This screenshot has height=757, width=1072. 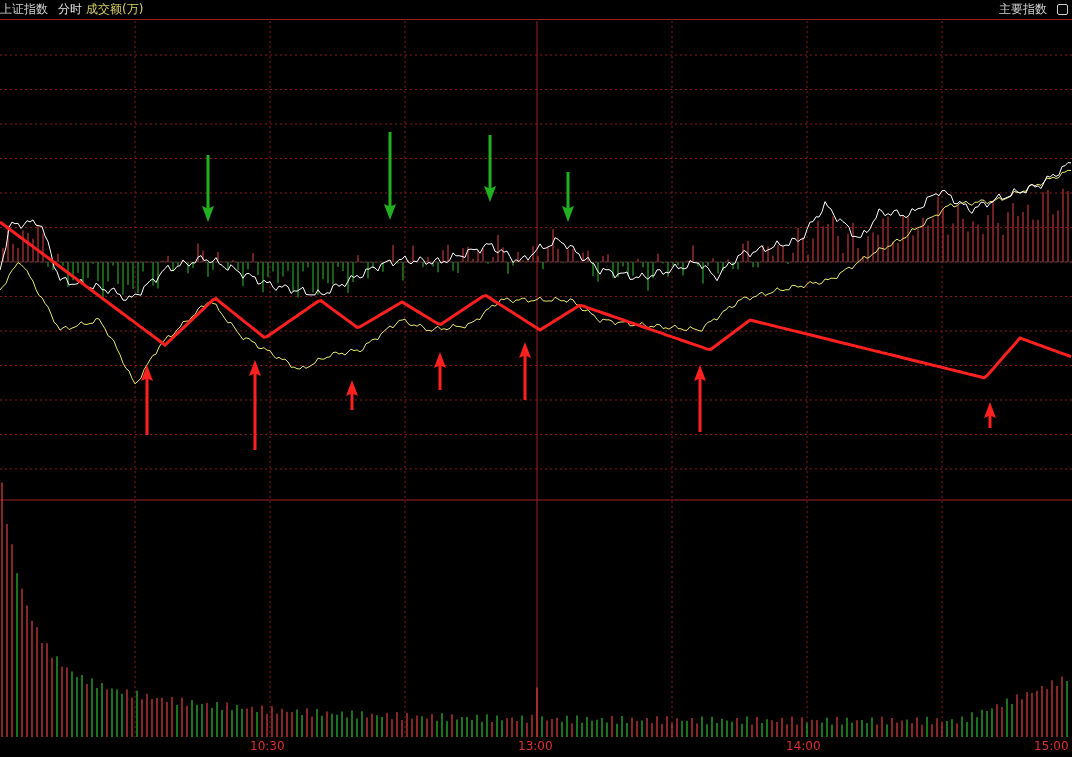 What do you see at coordinates (115, 9) in the screenshot?
I see `indicator-label: 成交额(万)` at bounding box center [115, 9].